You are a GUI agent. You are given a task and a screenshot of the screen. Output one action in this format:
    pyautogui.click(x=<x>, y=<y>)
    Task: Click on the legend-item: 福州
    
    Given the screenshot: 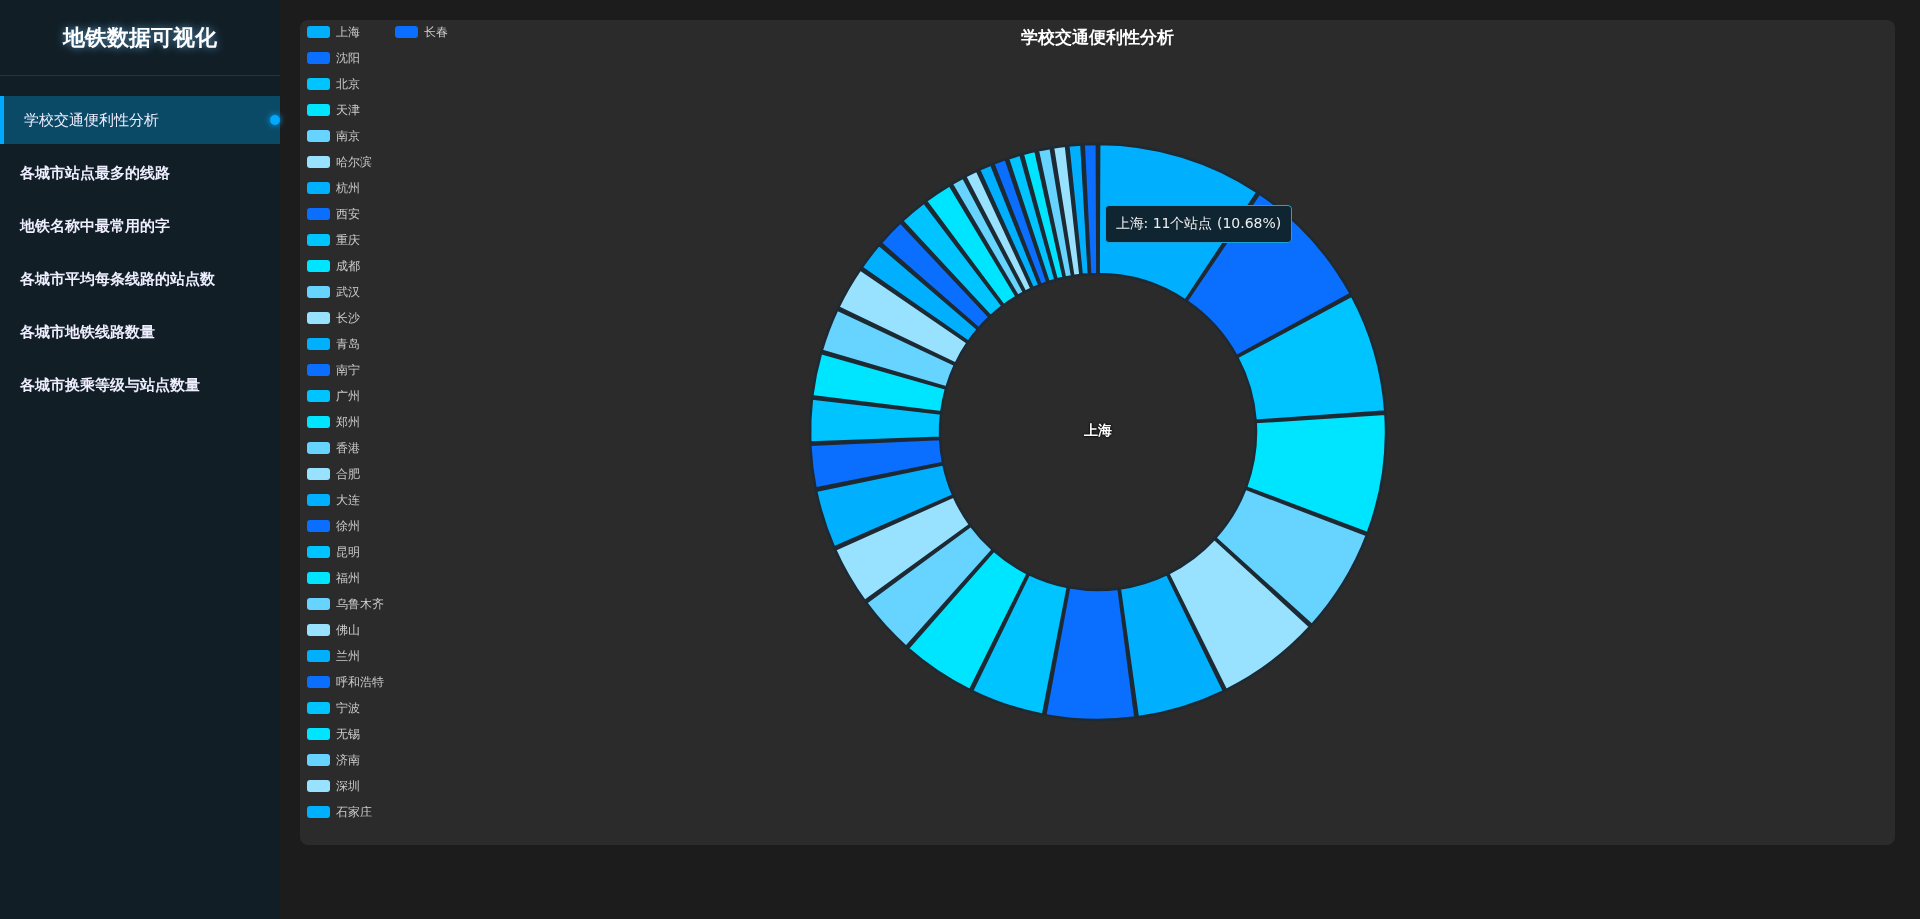 What is the action you would take?
    pyautogui.click(x=351, y=578)
    